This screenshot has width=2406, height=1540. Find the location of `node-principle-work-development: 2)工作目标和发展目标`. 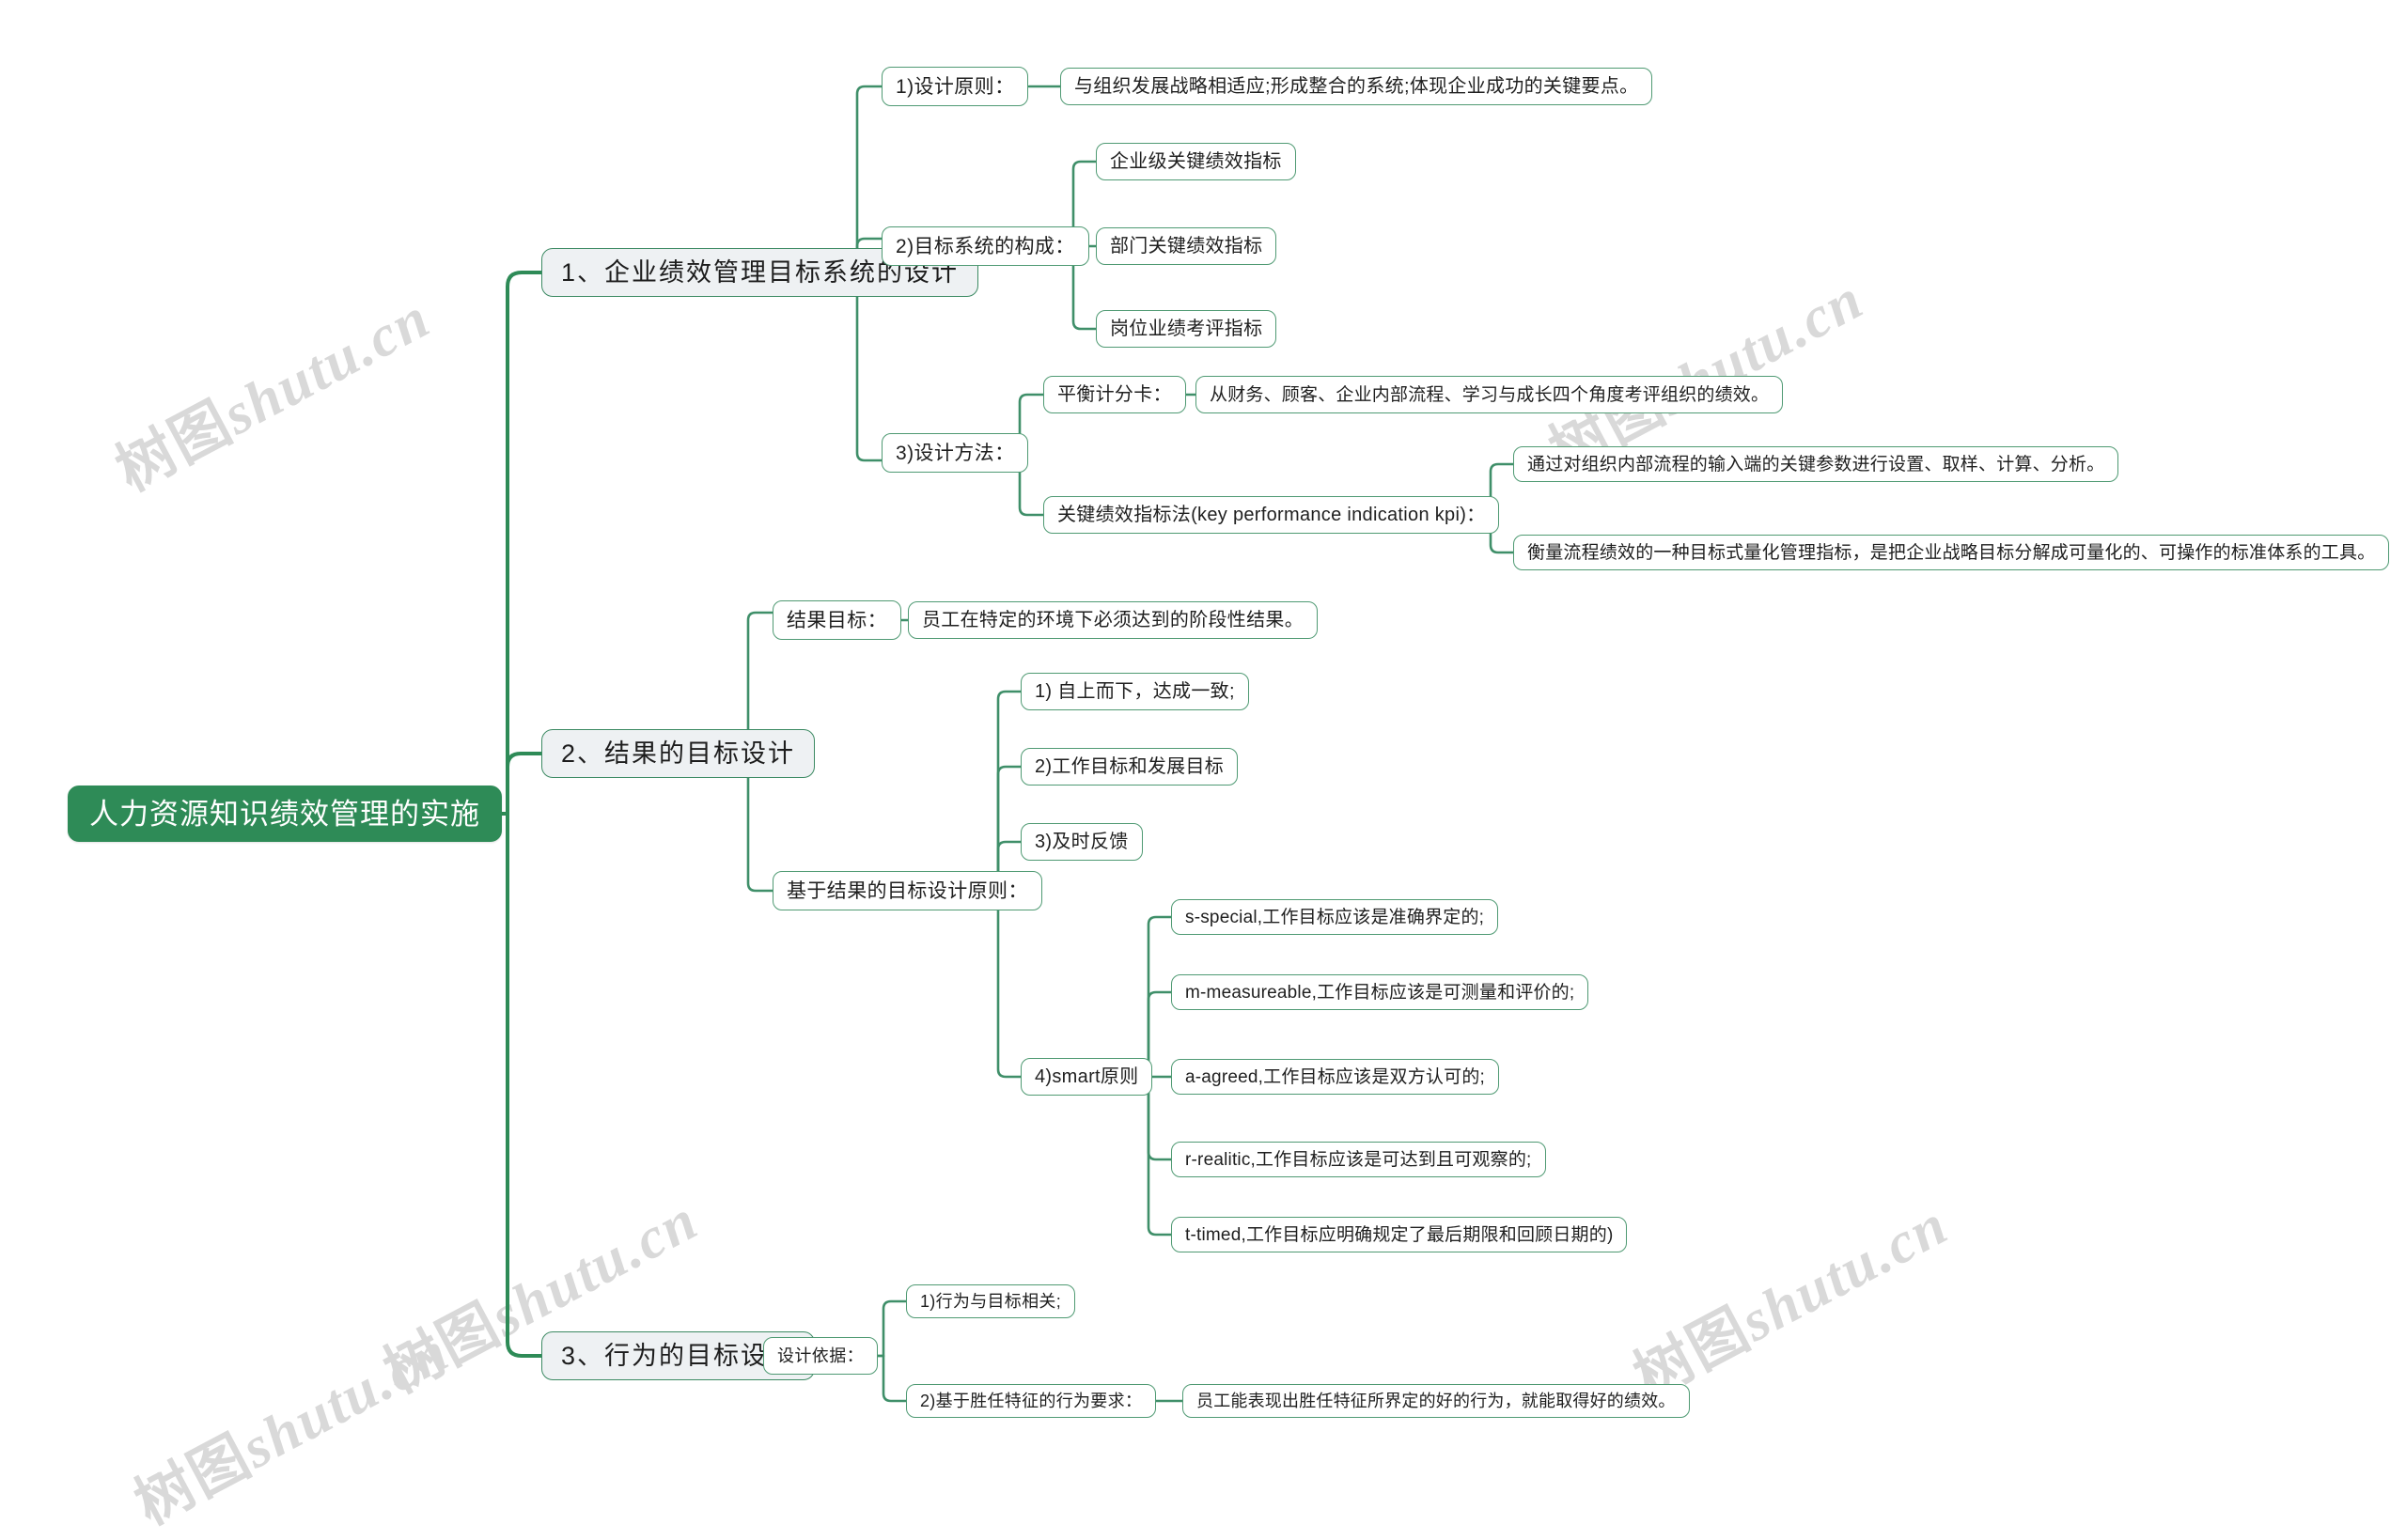

node-principle-work-development: 2)工作目标和发展目标 is located at coordinates (1130, 767).